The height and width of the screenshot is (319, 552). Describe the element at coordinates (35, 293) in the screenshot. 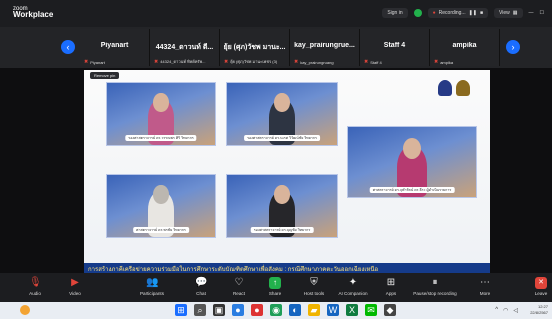

I see `audio-label: Audio` at that location.